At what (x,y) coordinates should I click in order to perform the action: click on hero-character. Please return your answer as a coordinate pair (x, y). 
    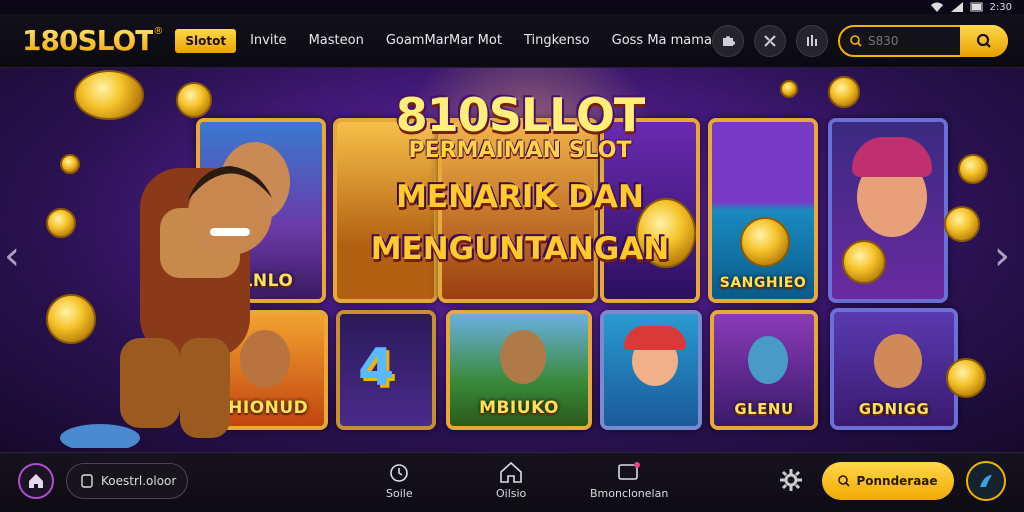
    Looking at the image, I should click on (166, 307).